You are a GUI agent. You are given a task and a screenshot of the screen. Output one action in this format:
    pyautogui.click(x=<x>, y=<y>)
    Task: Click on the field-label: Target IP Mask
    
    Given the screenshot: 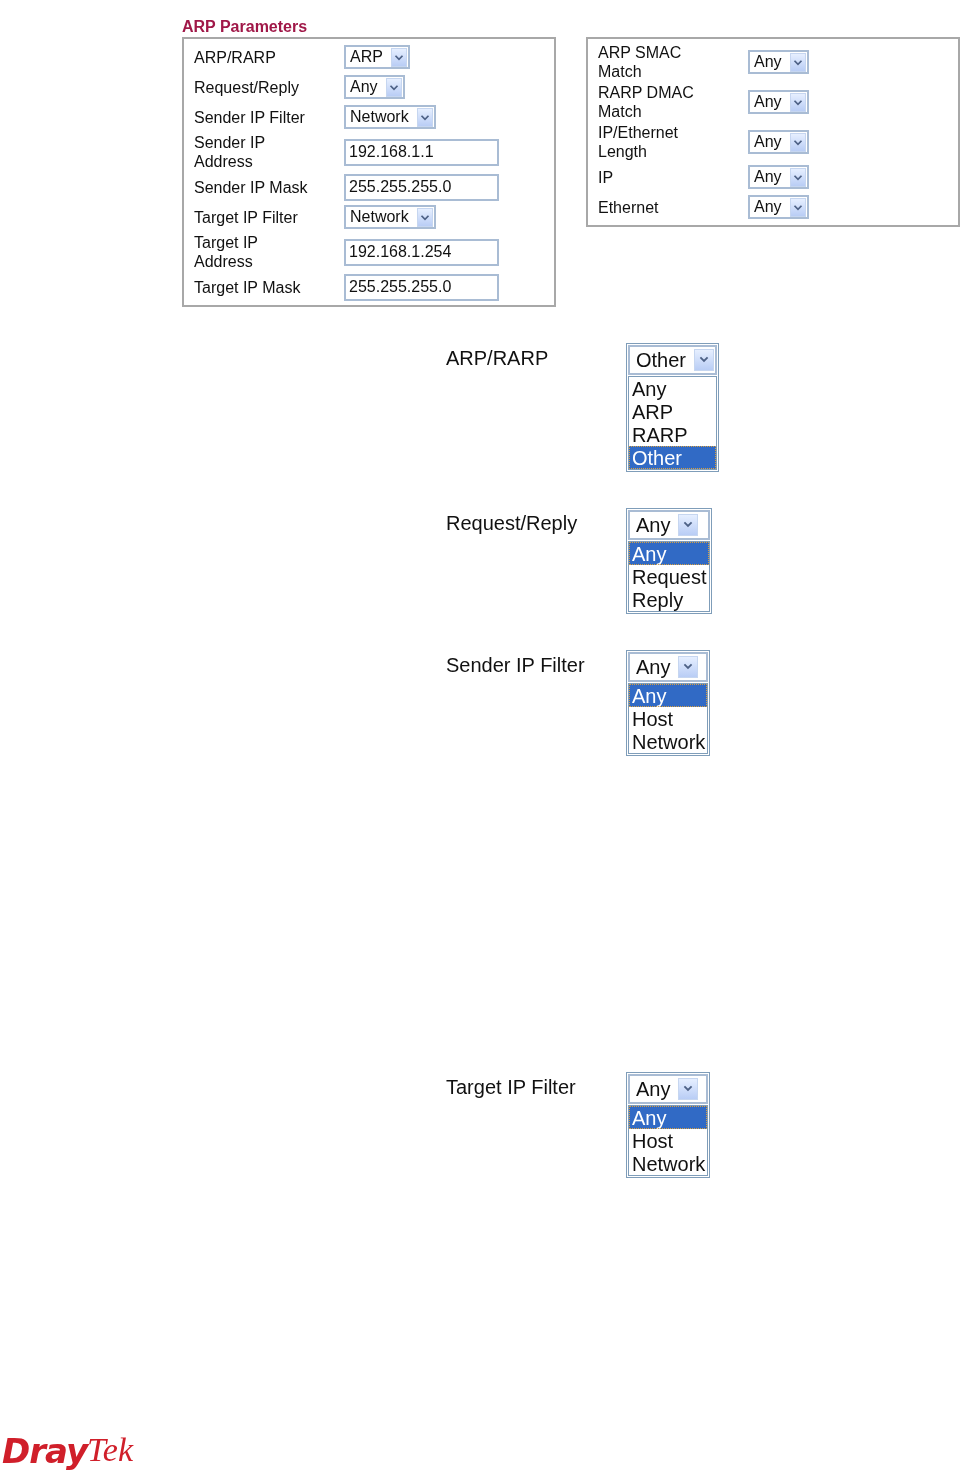 What is the action you would take?
    pyautogui.click(x=248, y=287)
    